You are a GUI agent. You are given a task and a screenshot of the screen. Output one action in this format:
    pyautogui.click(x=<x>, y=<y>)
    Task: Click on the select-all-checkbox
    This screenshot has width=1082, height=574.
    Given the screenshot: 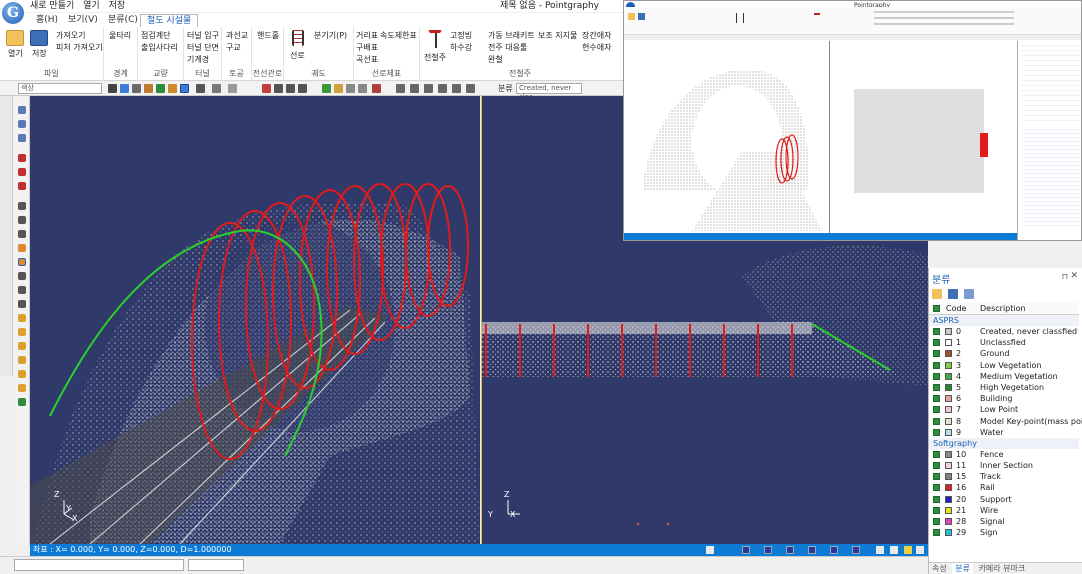 What is the action you would take?
    pyautogui.click(x=936, y=308)
    